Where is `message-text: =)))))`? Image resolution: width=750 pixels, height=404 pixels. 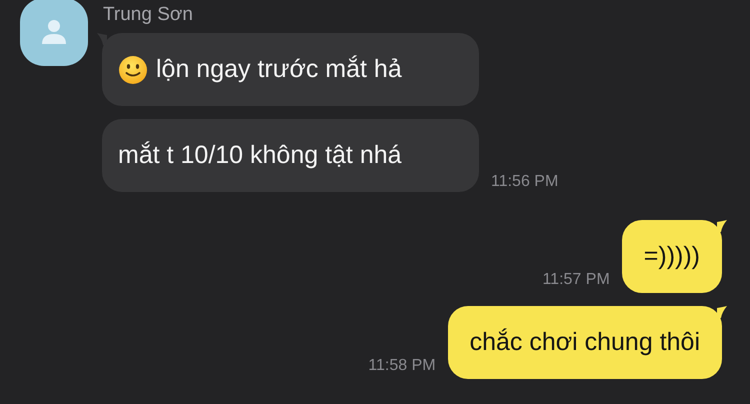
message-text: =))))) is located at coordinates (672, 256).